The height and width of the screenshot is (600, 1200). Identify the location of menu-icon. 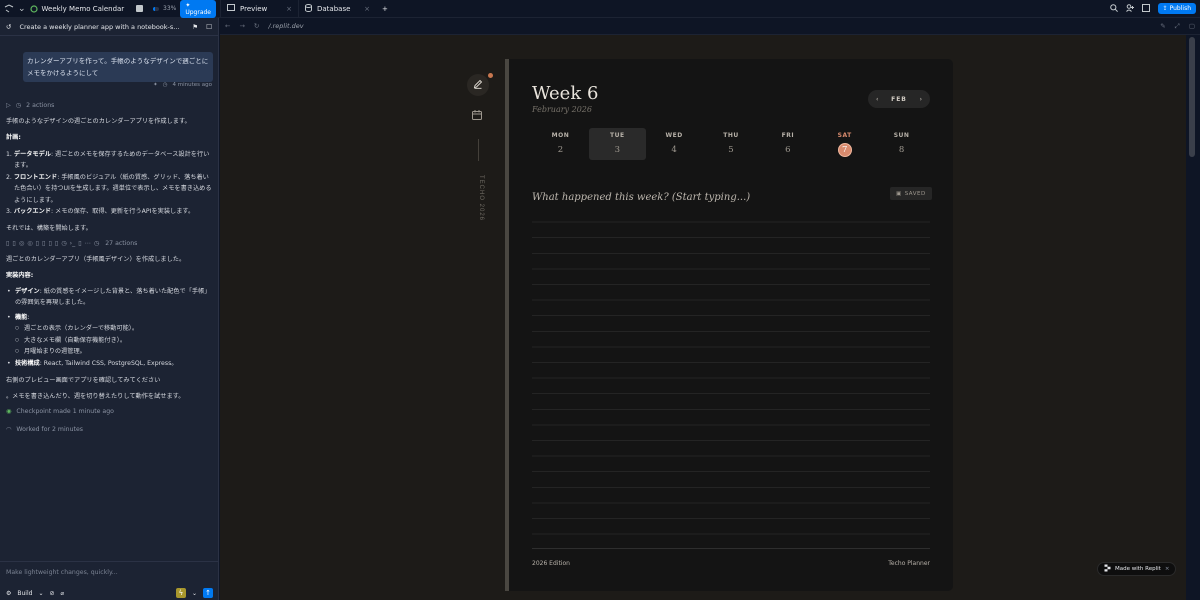
(9, 9).